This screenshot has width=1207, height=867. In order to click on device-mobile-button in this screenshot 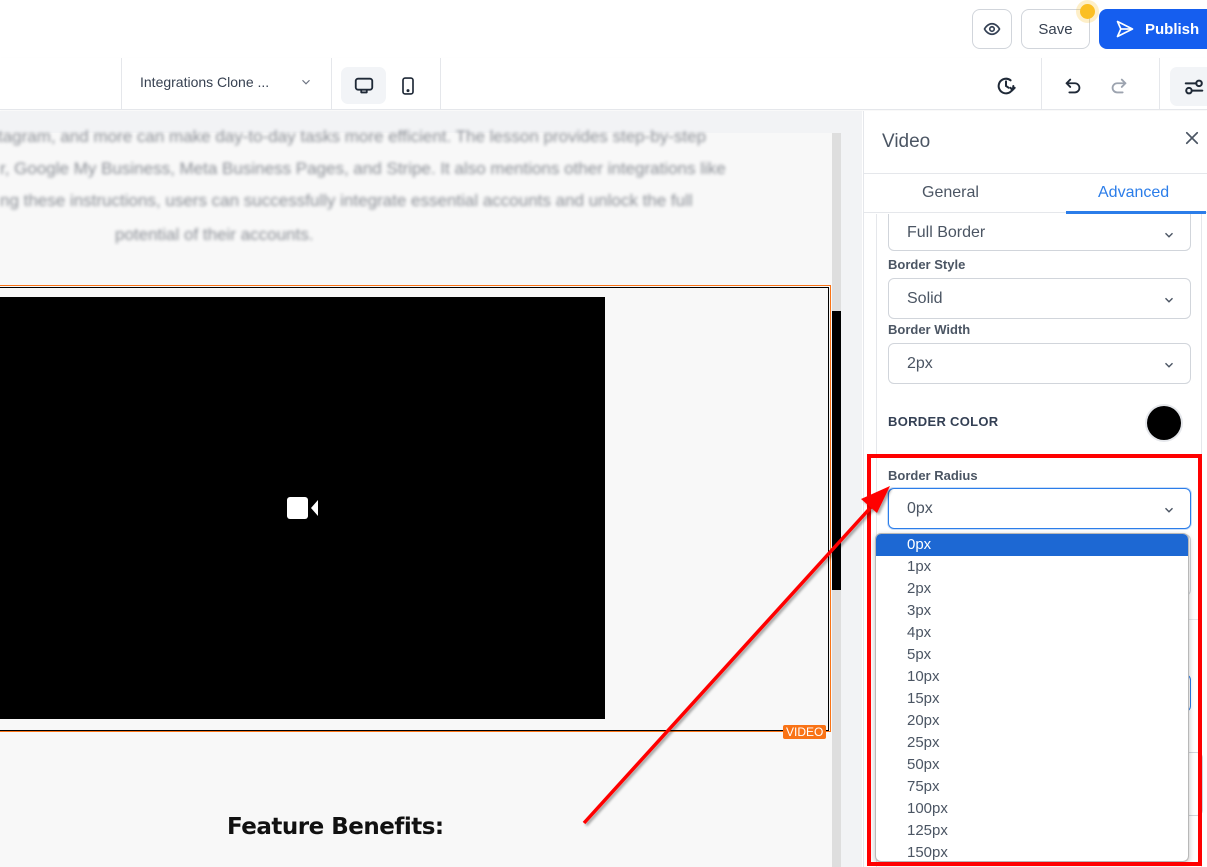, I will do `click(408, 85)`.